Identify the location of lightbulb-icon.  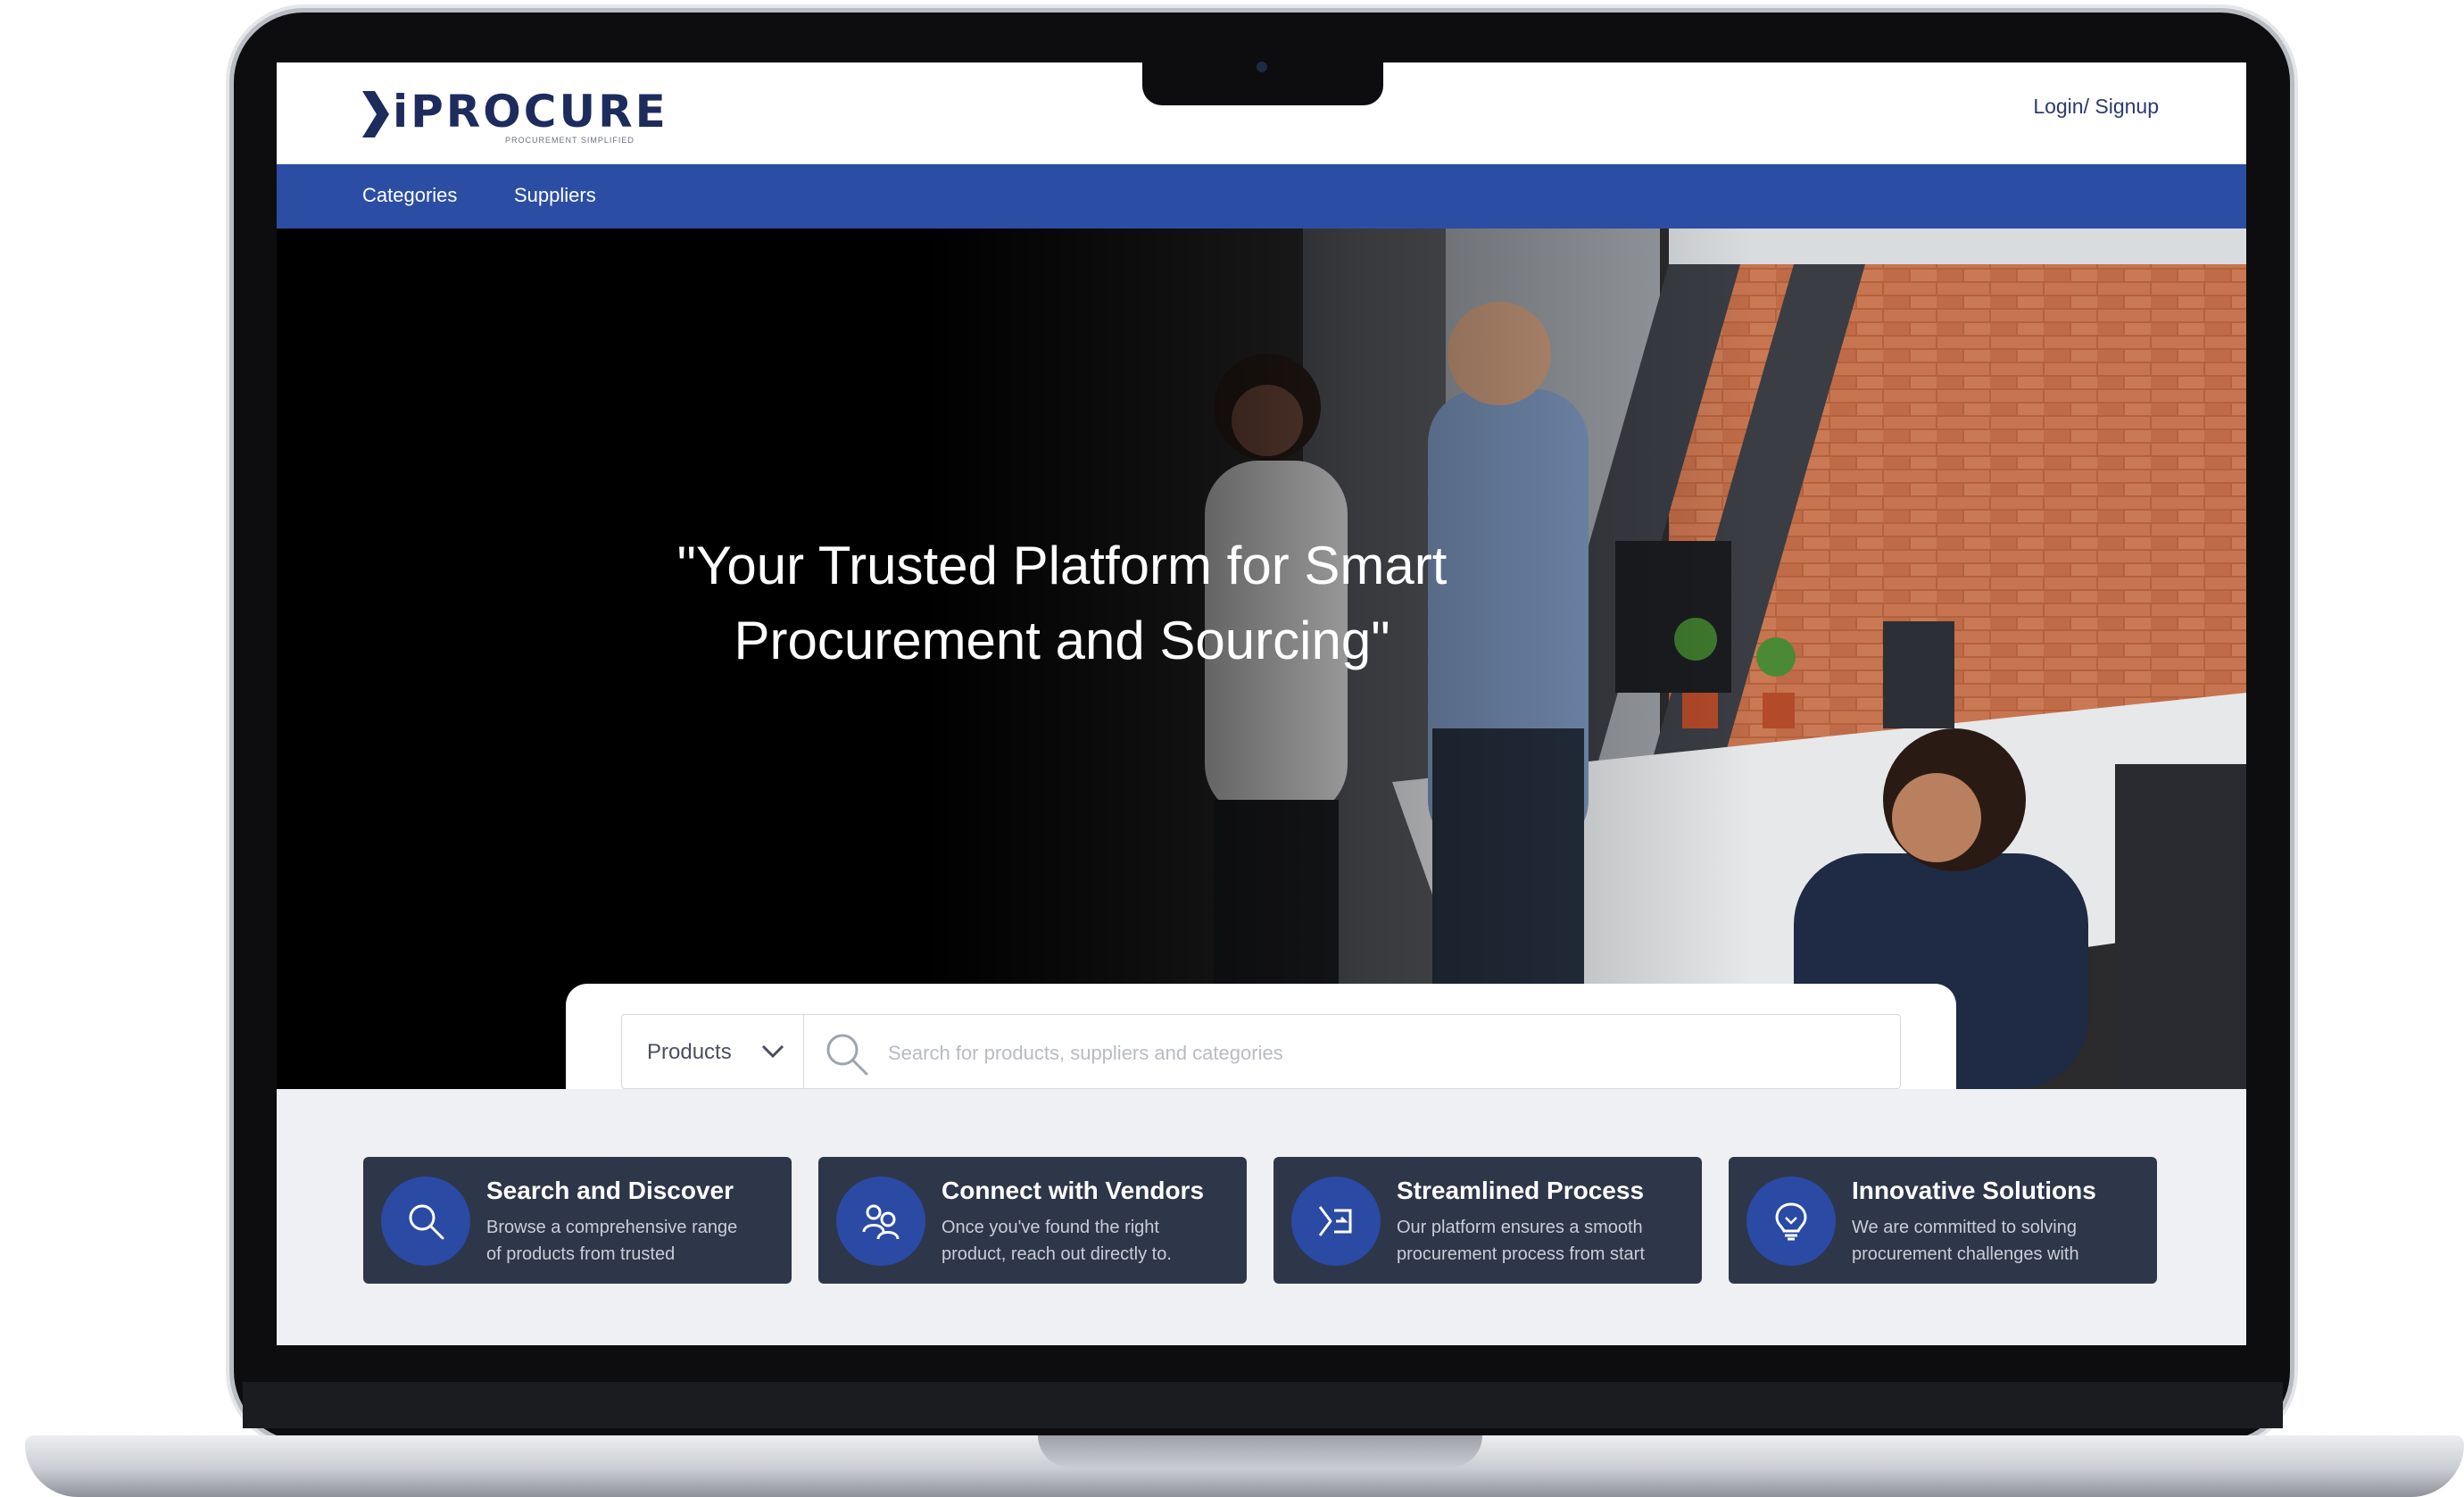
(1791, 1221).